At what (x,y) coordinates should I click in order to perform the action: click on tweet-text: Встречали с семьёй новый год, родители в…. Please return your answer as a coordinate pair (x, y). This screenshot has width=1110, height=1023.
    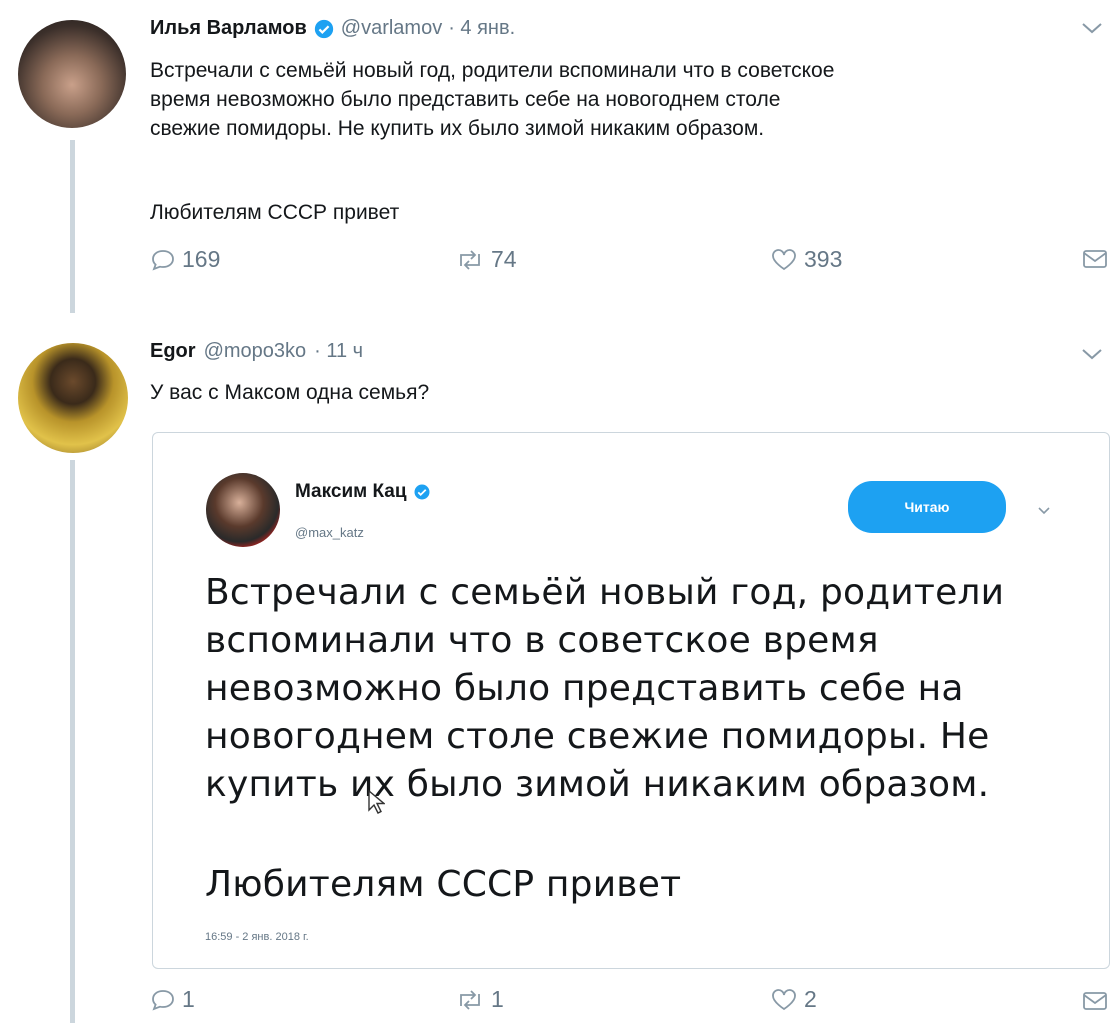
    Looking at the image, I should click on (492, 99).